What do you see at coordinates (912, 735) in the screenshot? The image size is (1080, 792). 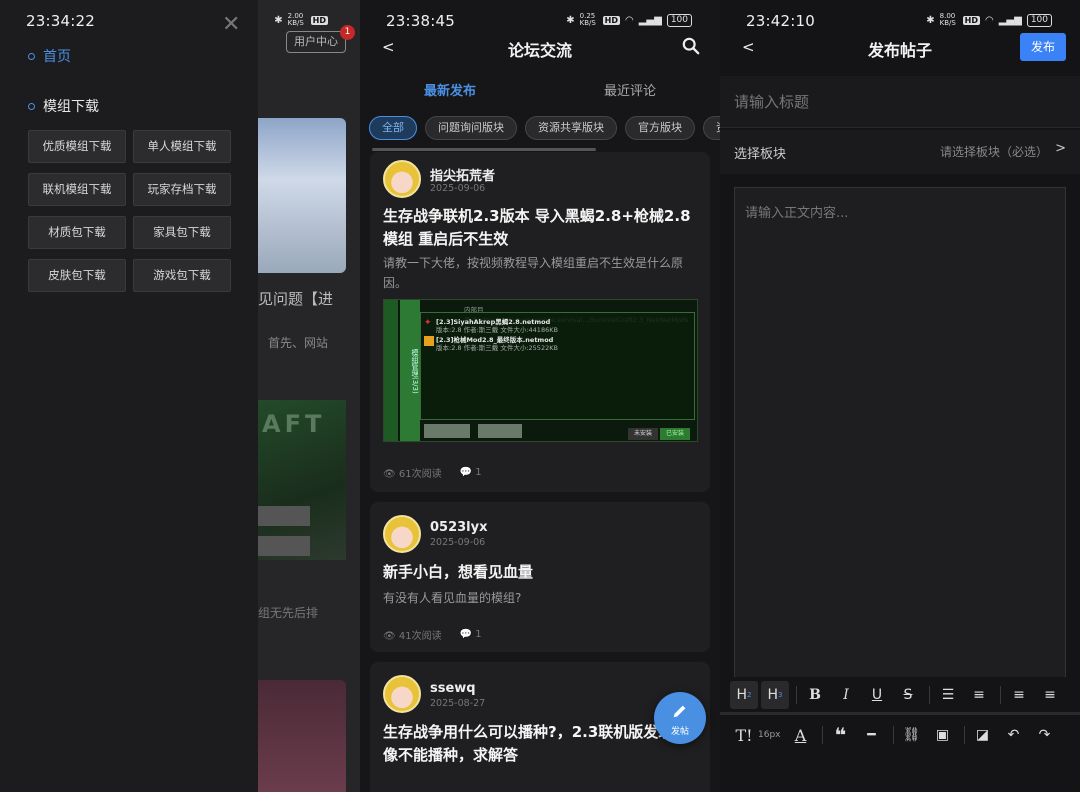 I see `link-icon: ⛓` at bounding box center [912, 735].